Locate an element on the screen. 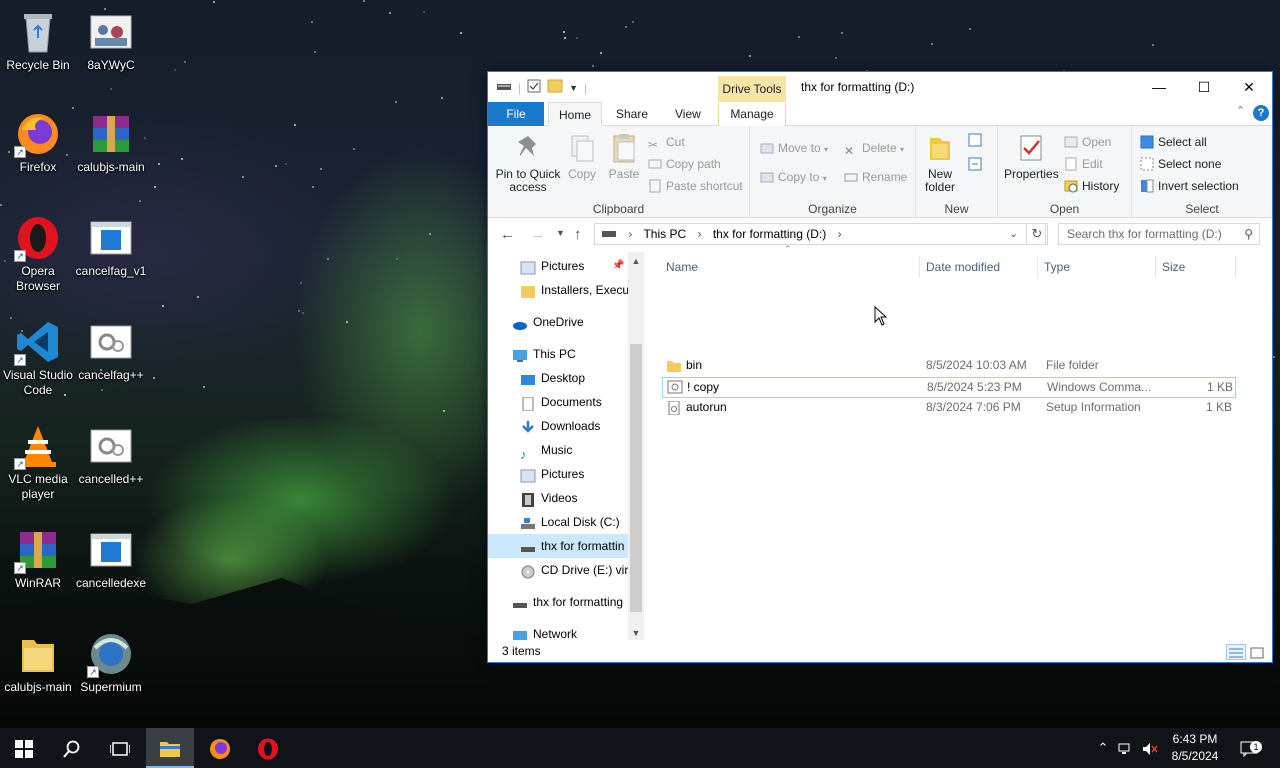 The image size is (1280, 768). tab-view: View is located at coordinates (688, 114).